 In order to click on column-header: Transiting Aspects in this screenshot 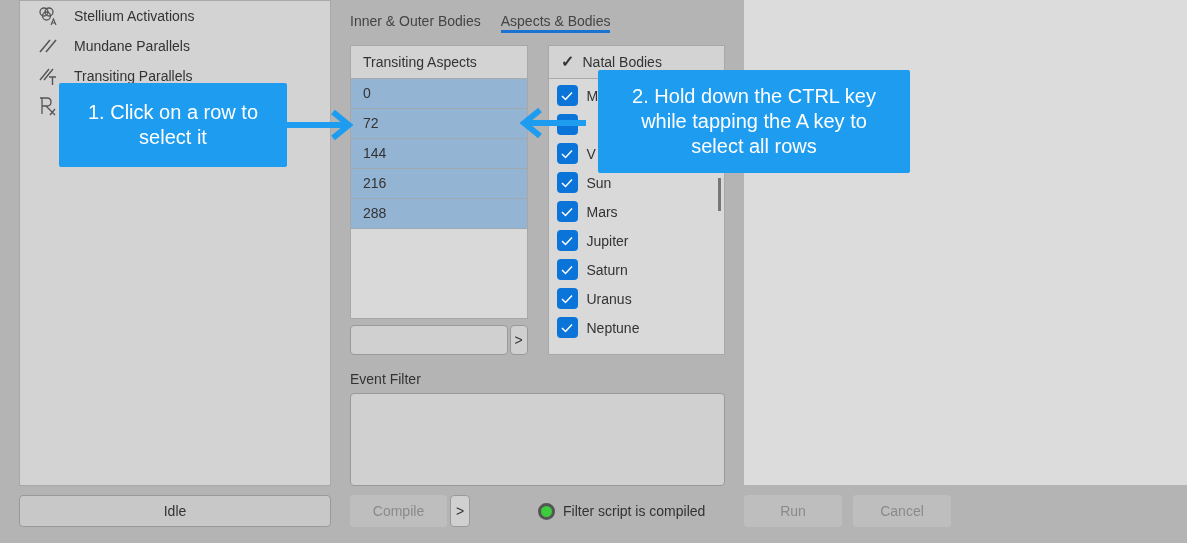, I will do `click(439, 62)`.